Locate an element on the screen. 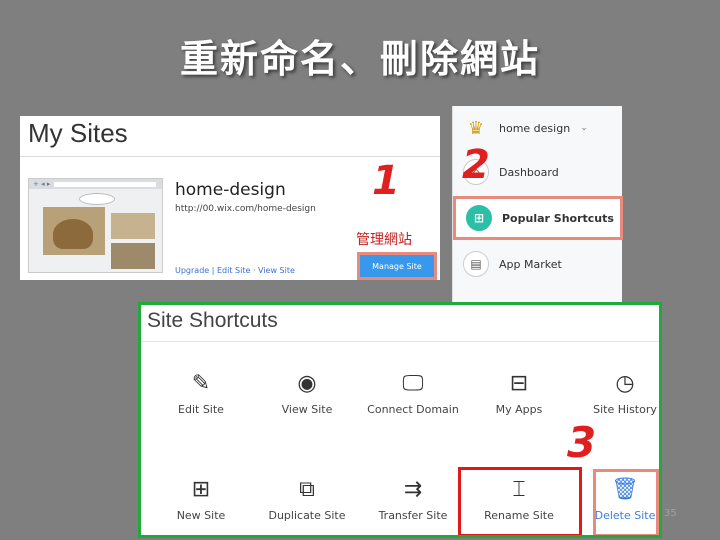 This screenshot has height=540, width=720. delete-highlight-box is located at coordinates (626, 502).